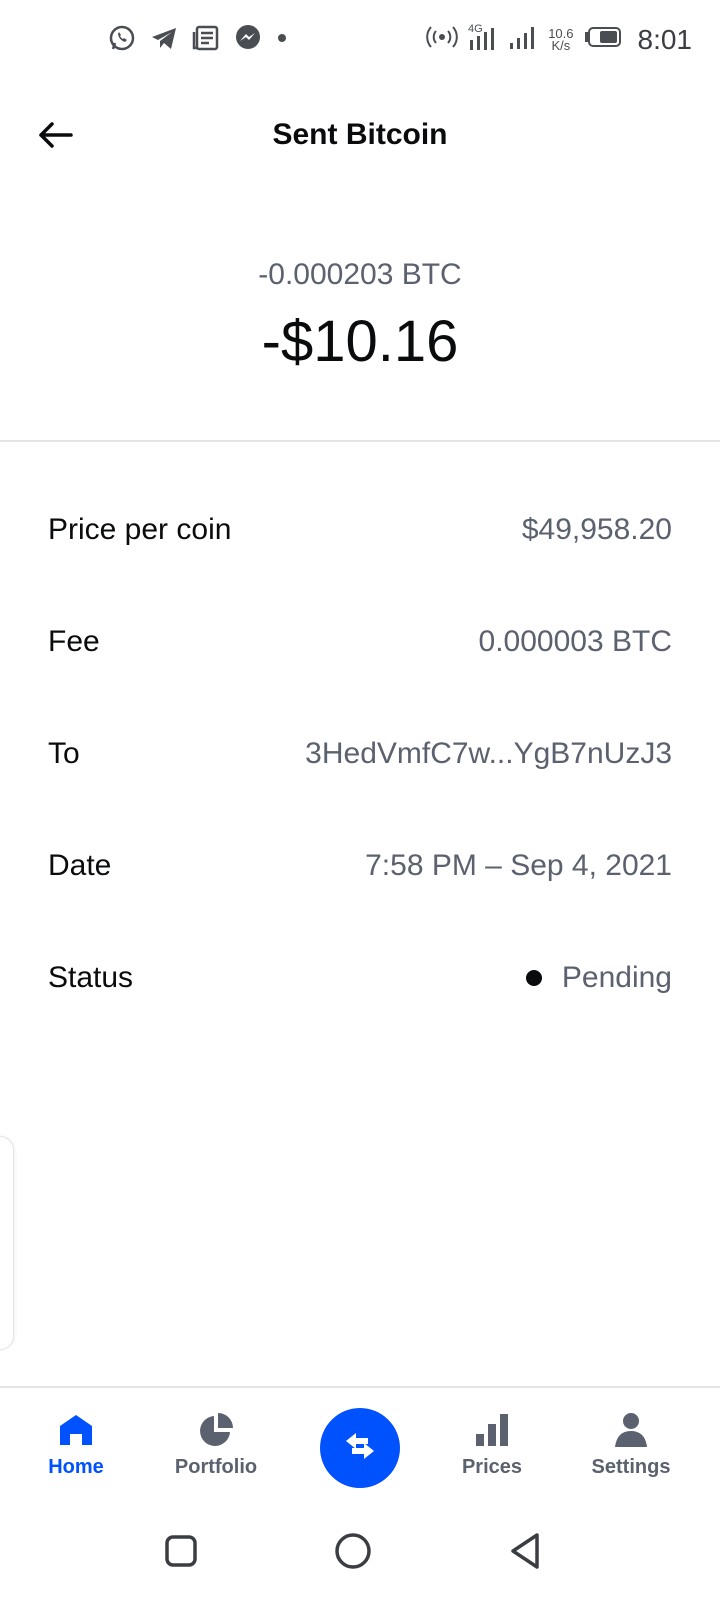  I want to click on nav-item-home: Home, so click(76, 1444).